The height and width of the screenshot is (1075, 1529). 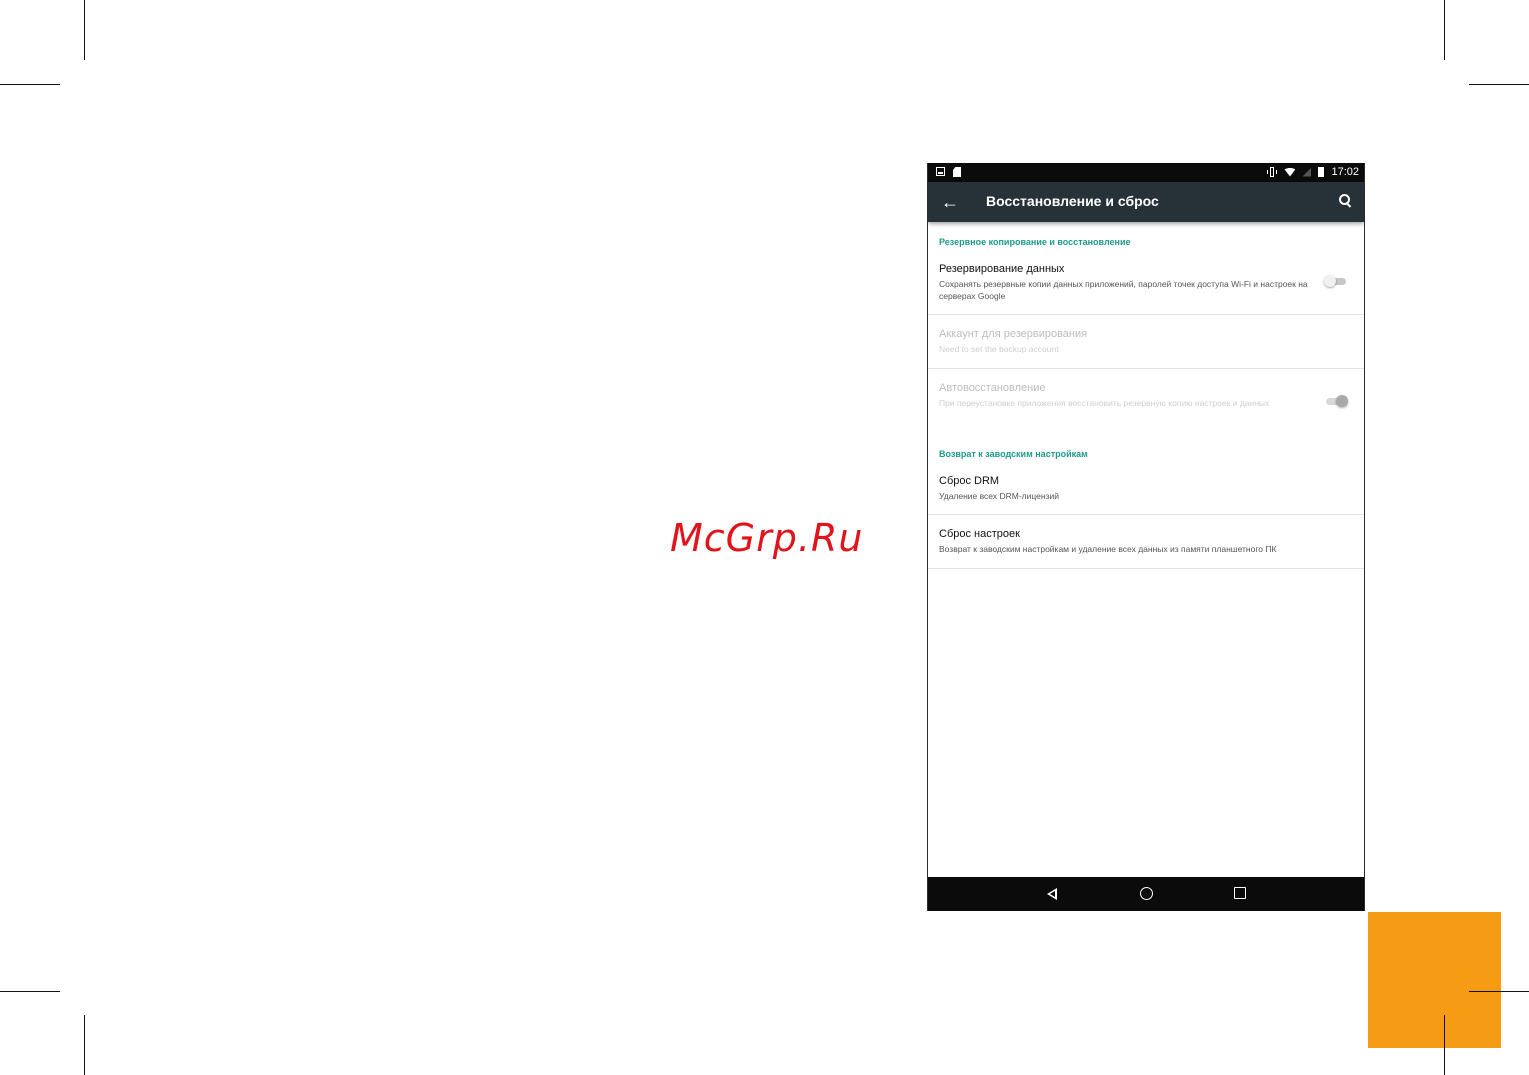 I want to click on sd-card-icon, so click(x=957, y=172).